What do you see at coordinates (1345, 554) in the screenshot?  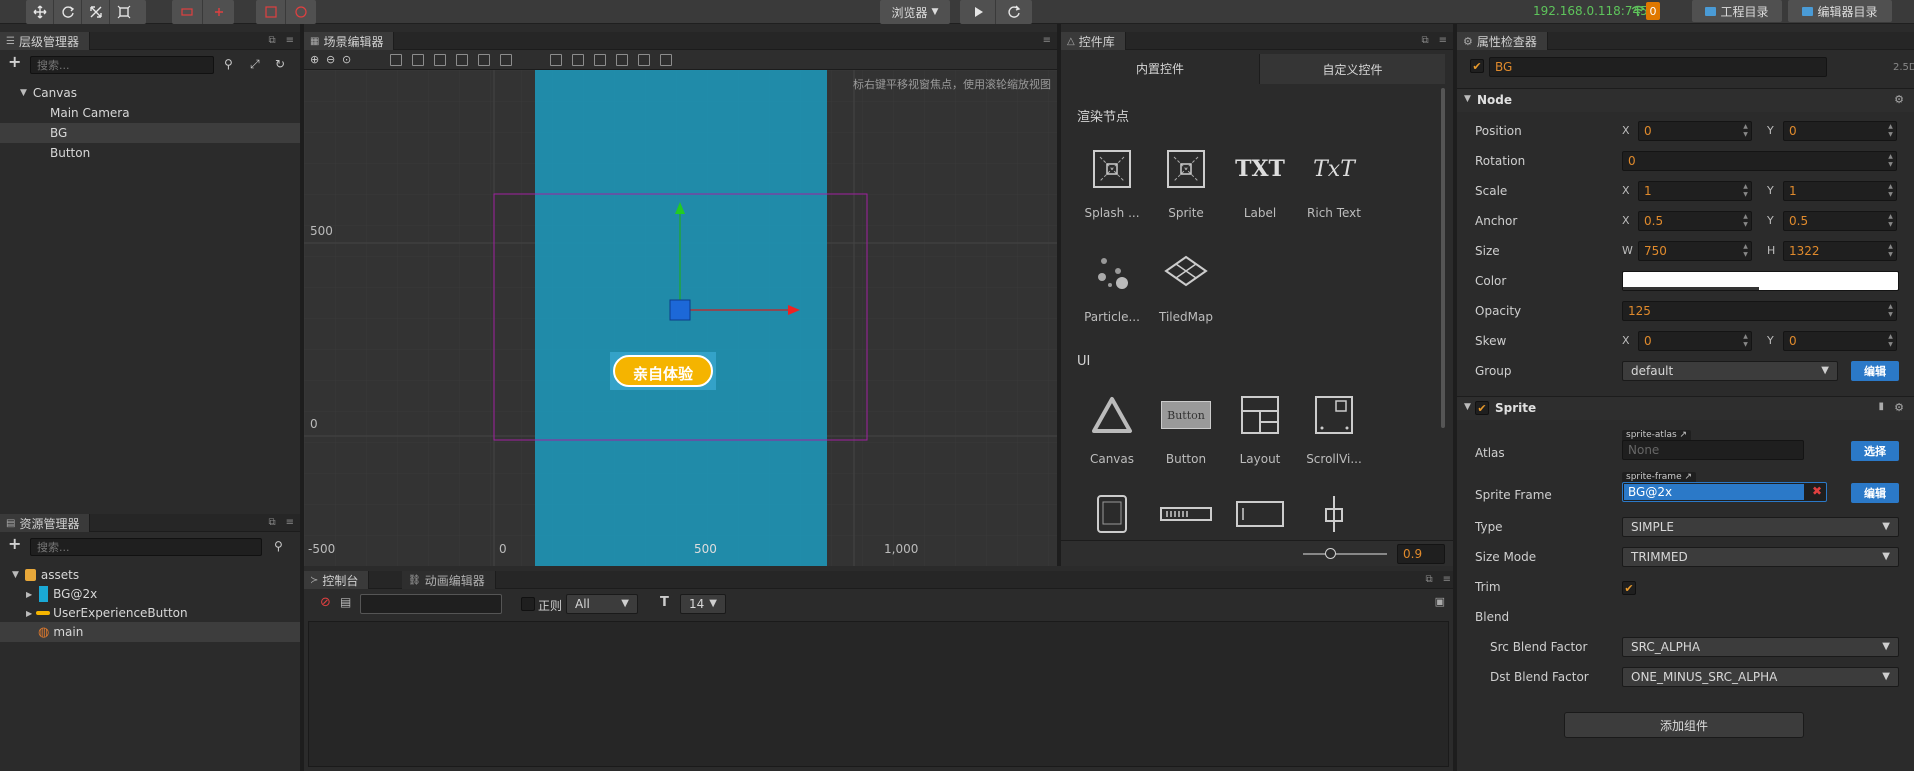 I see `zoom-slider` at bounding box center [1345, 554].